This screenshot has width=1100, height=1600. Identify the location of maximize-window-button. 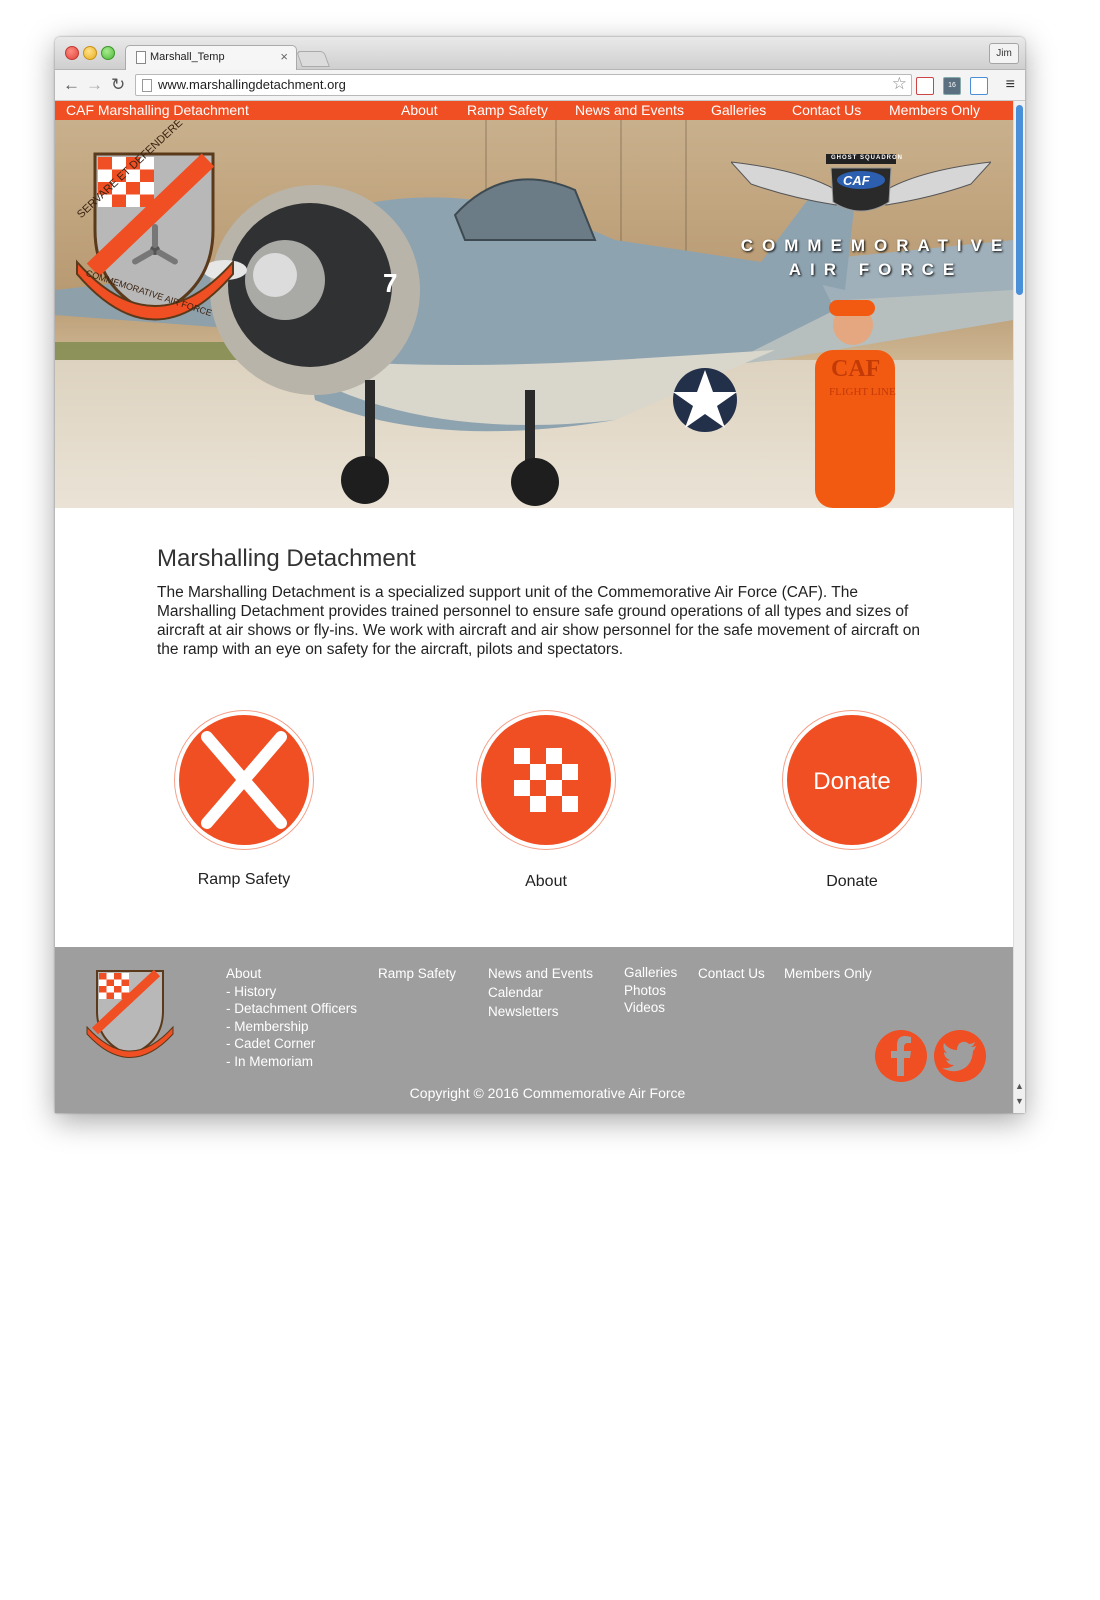
(108, 53).